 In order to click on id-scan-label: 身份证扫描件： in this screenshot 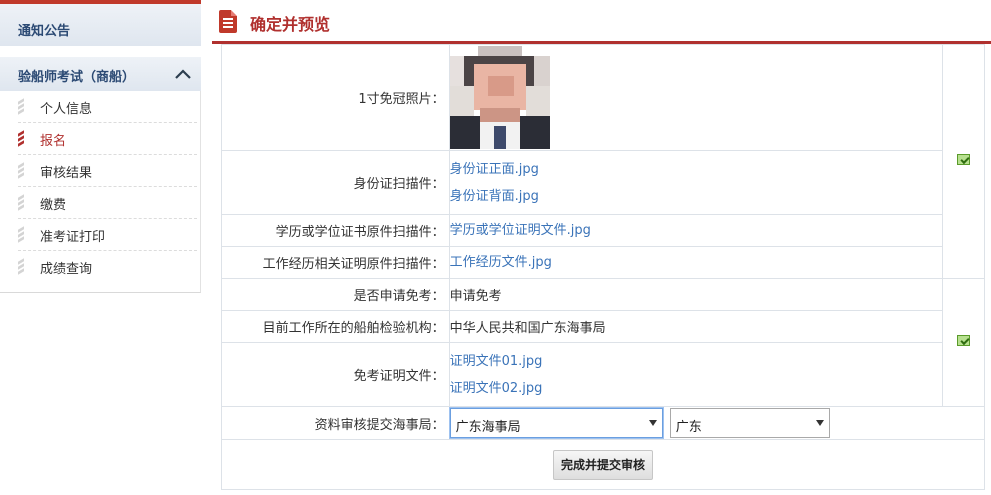, I will do `click(335, 182)`.